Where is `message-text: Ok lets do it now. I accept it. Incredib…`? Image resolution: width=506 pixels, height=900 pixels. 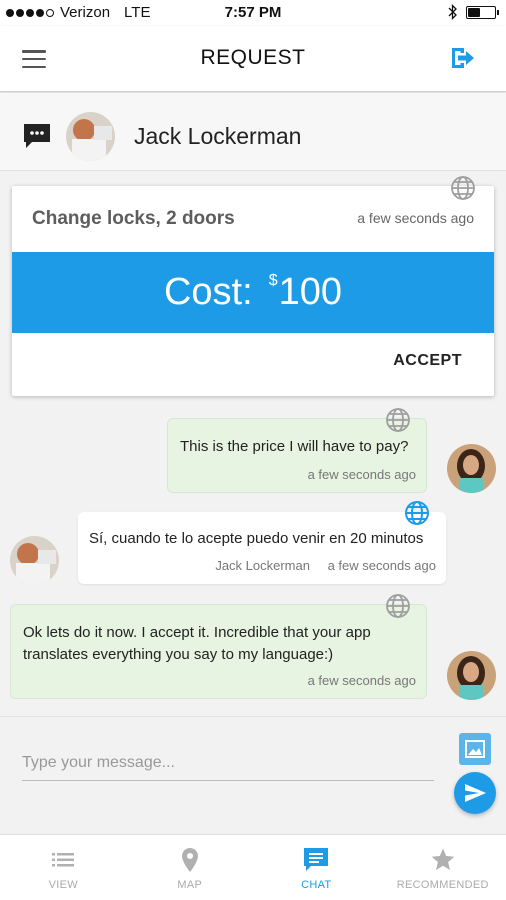 message-text: Ok lets do it now. I accept it. Incredib… is located at coordinates (197, 644).